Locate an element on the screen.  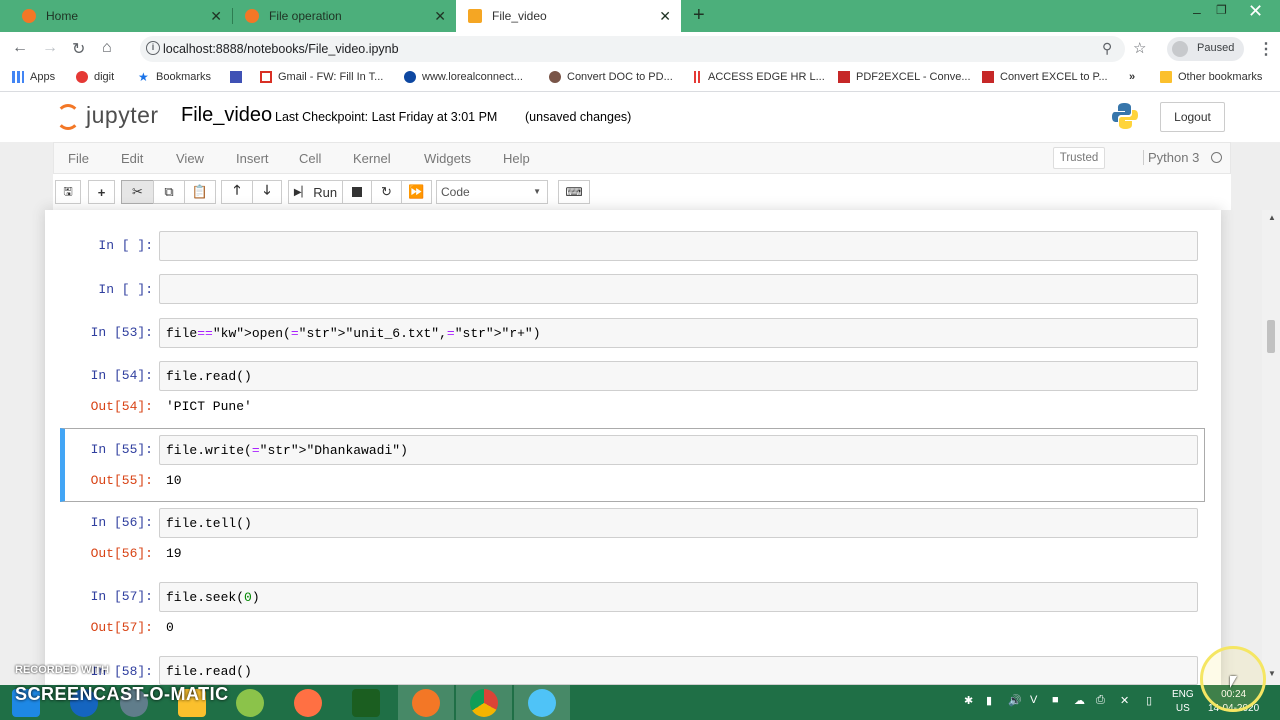
menu-file: File is located at coordinates (78, 158).